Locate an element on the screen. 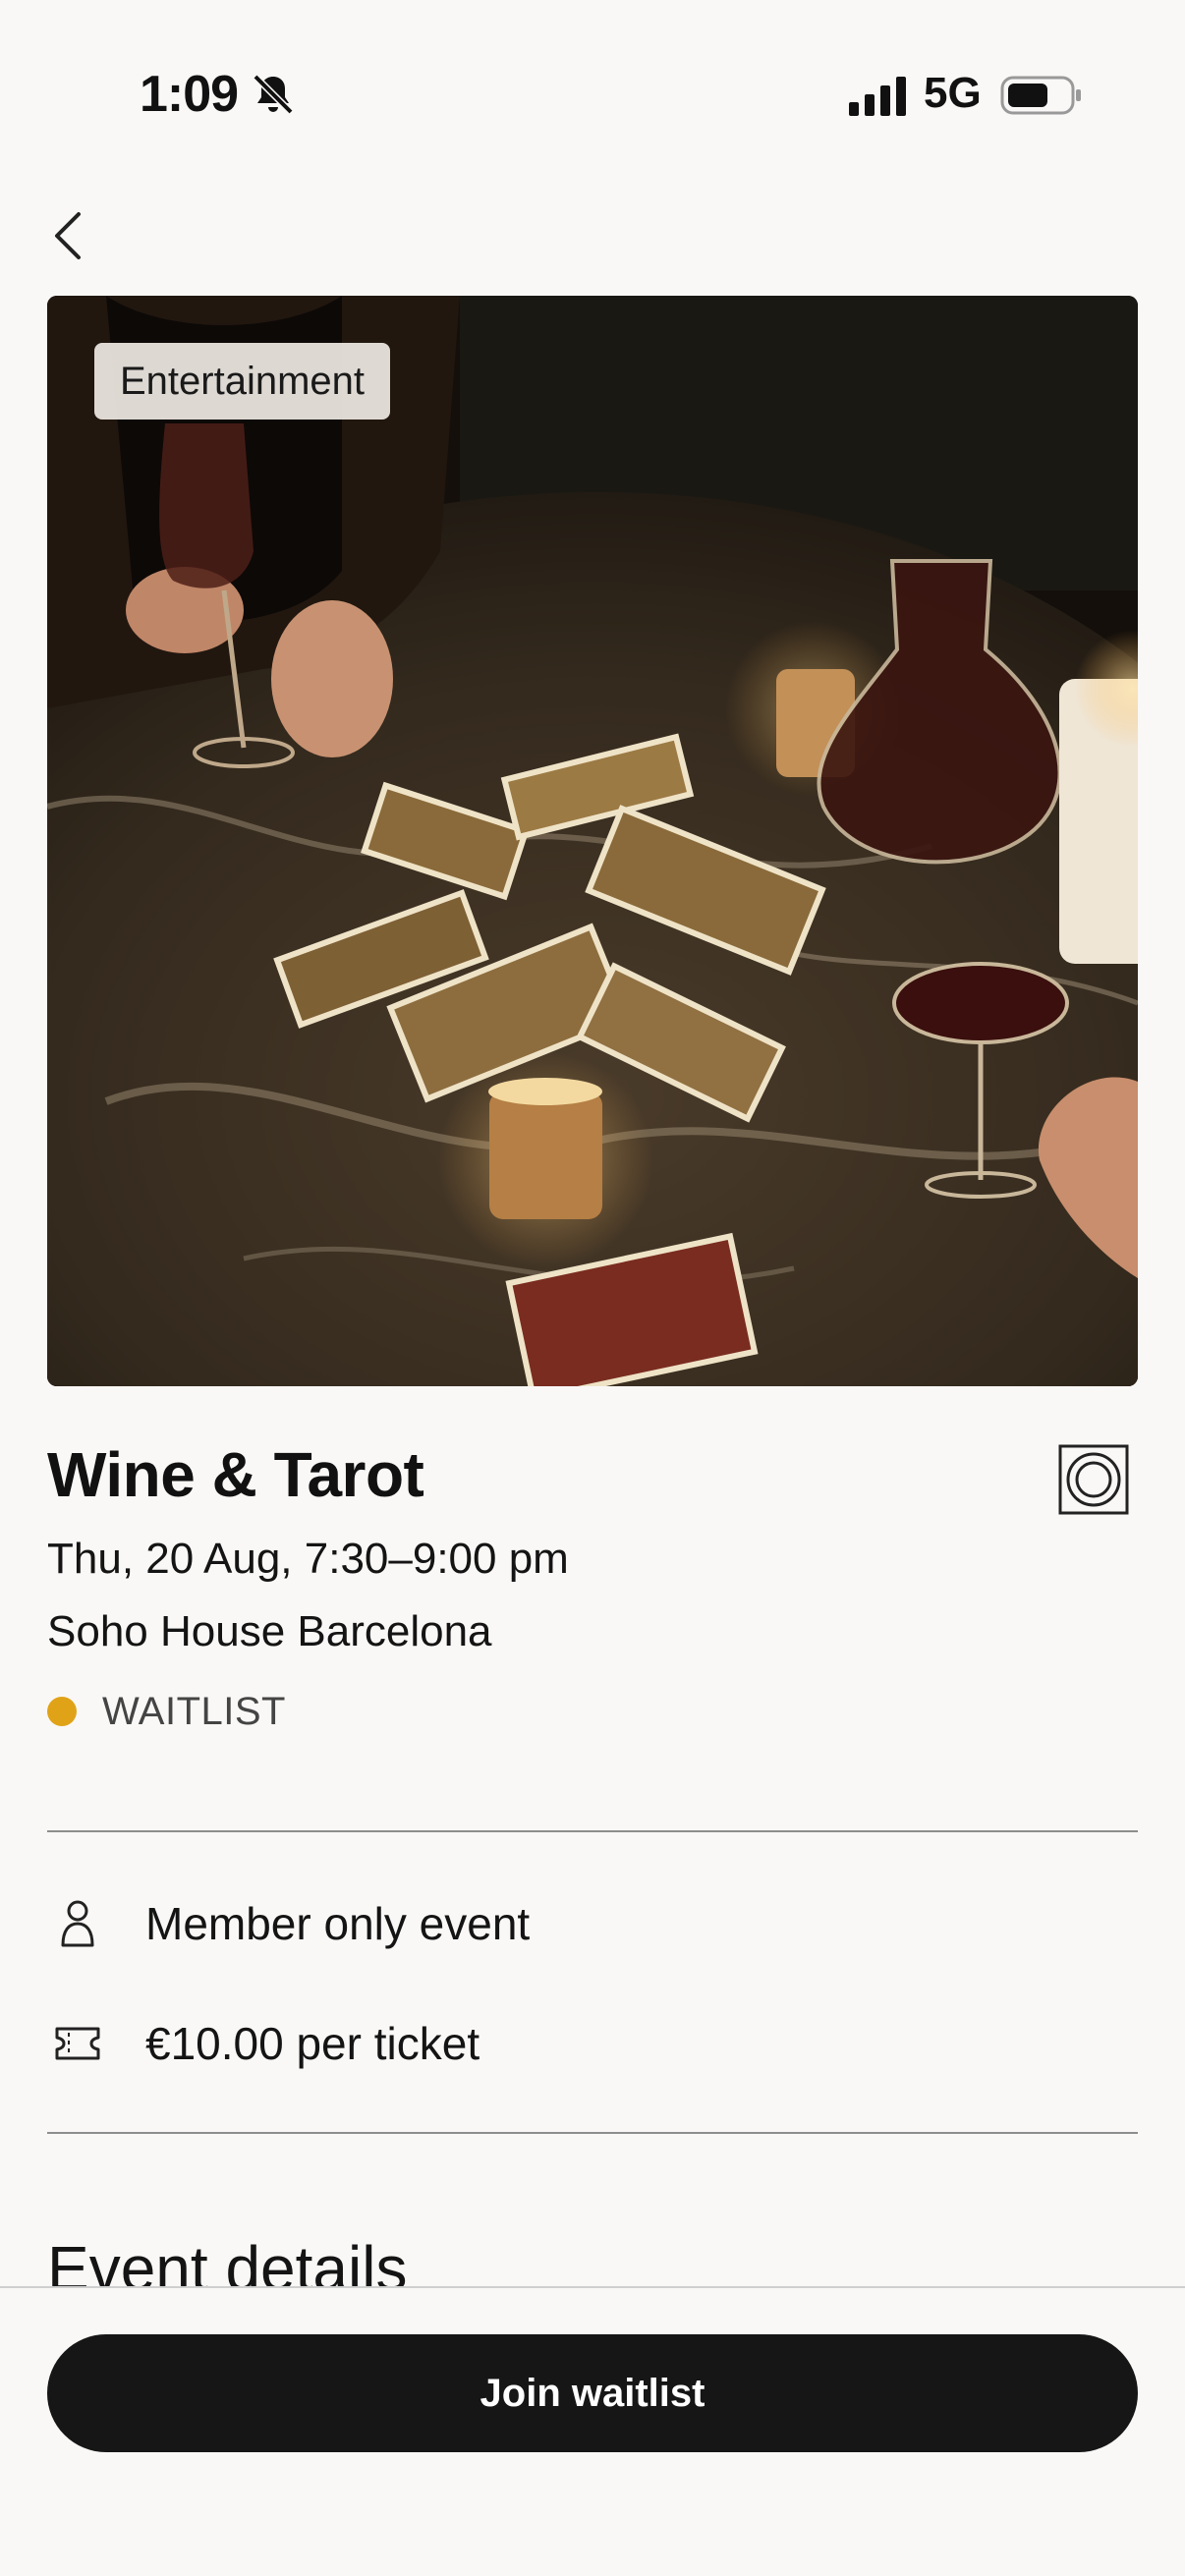 This screenshot has width=1185, height=2576. member-only-label: Member only event is located at coordinates (338, 1923).